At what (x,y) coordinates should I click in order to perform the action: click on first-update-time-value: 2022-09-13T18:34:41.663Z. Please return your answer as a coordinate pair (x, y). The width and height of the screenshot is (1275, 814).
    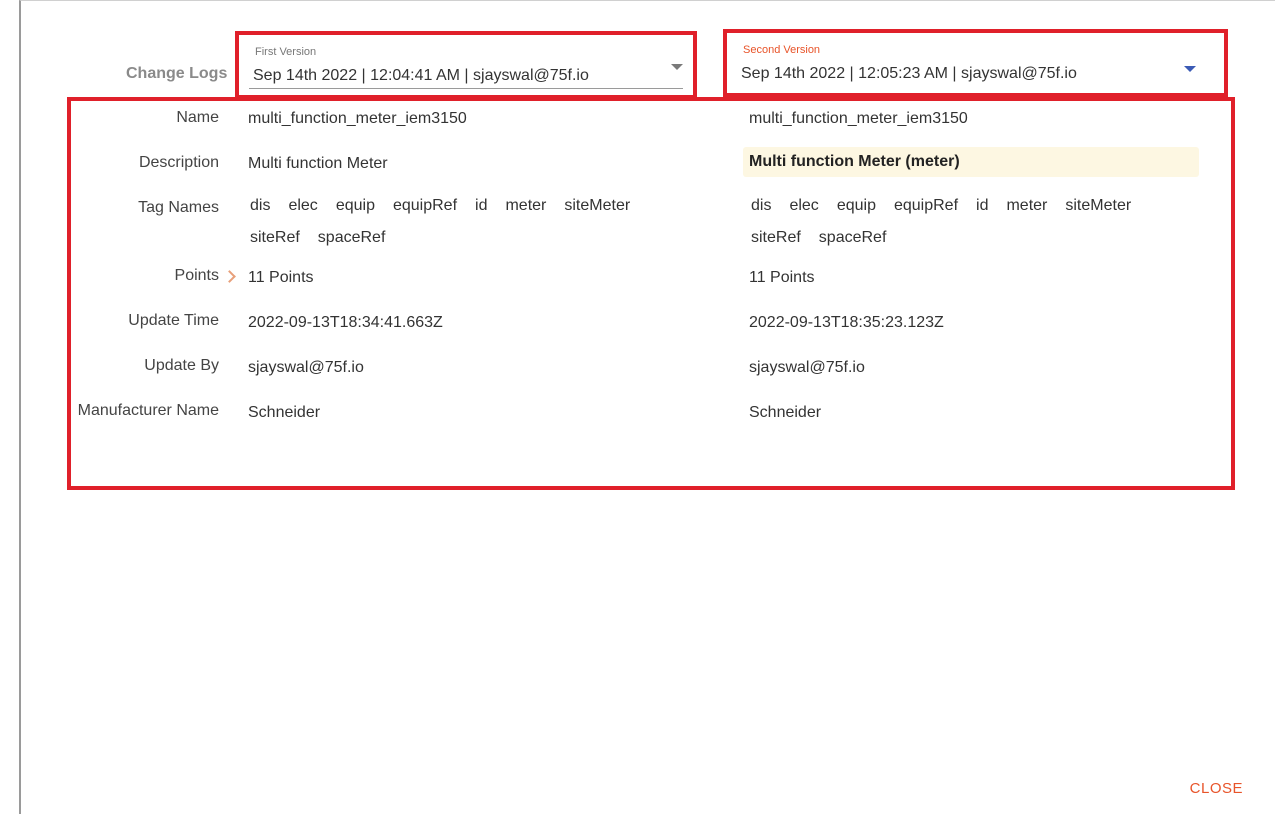
    Looking at the image, I should click on (345, 322).